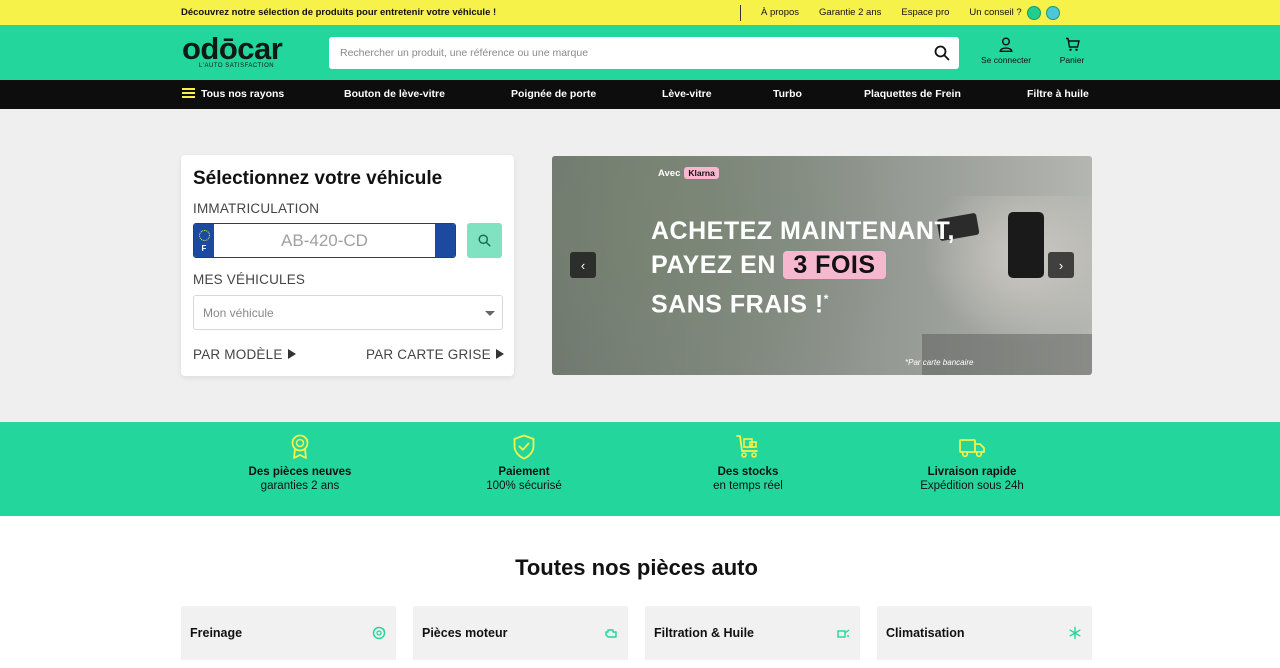  Describe the element at coordinates (553, 94) in the screenshot. I see `nav-item-door-handle: Poignée de porte` at that location.